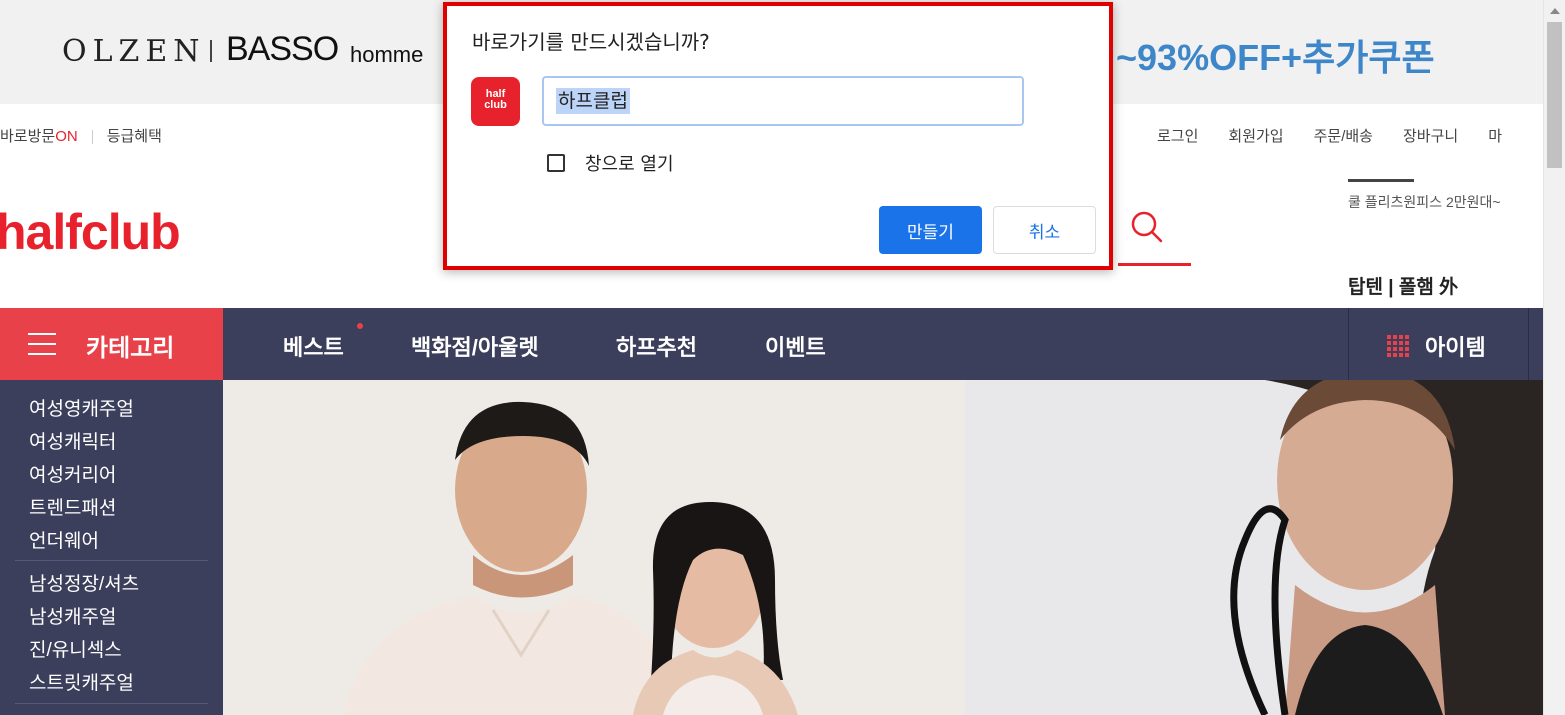 Image resolution: width=1565 pixels, height=715 pixels. I want to click on order-delivery-link: 주문/배송, so click(1343, 135).